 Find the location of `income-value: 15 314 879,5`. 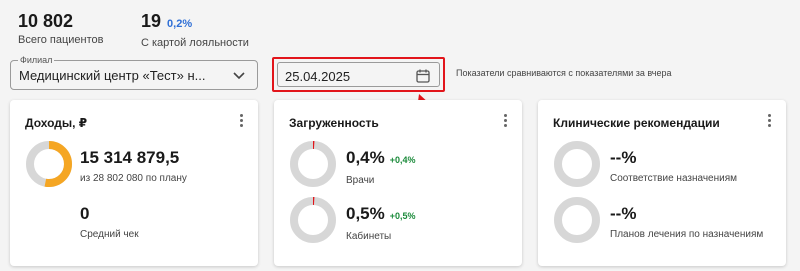

income-value: 15 314 879,5 is located at coordinates (130, 157).